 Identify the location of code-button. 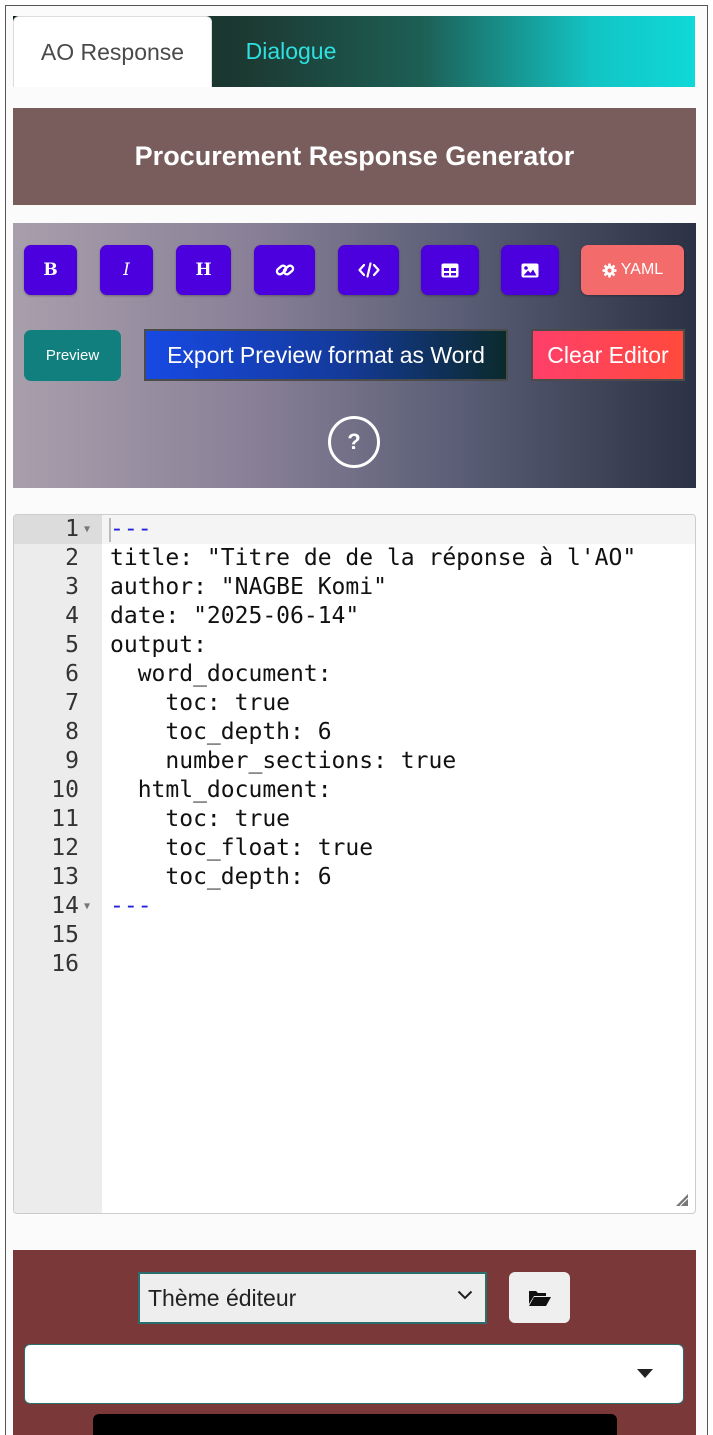
(368, 270).